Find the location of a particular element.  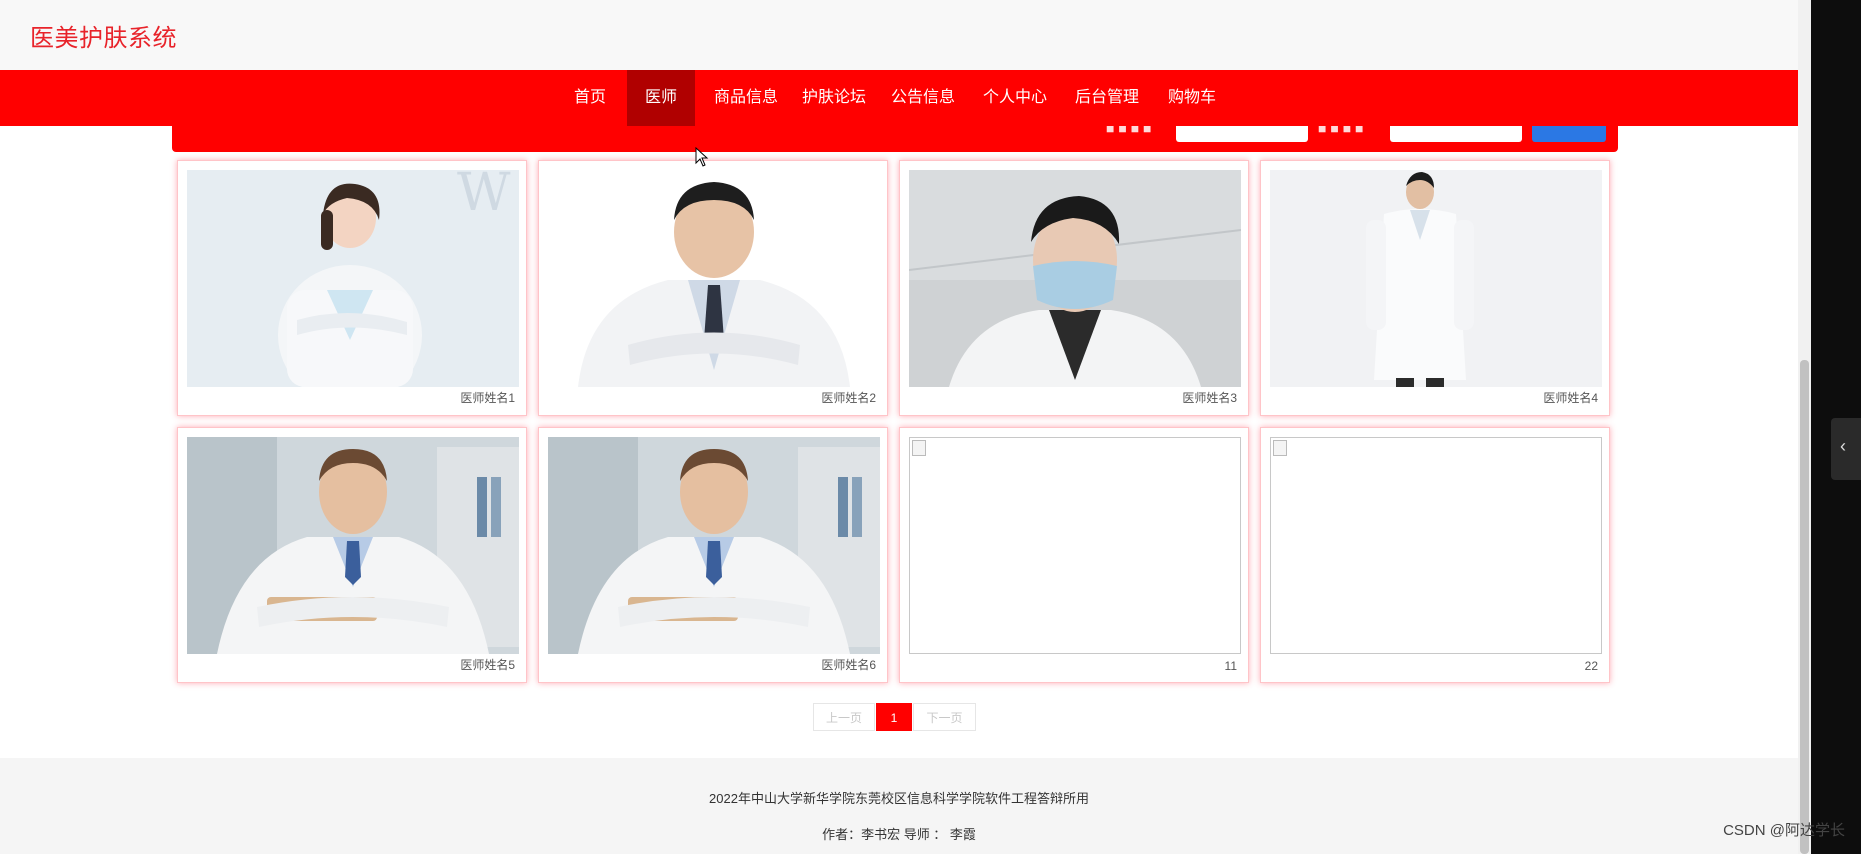

doctor-name: 医师姓名4 is located at coordinates (1570, 398).